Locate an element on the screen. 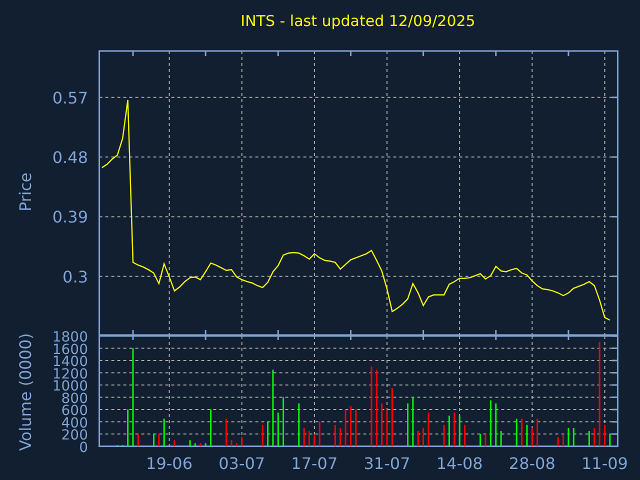  axis-label: 19-06 is located at coordinates (169, 463).